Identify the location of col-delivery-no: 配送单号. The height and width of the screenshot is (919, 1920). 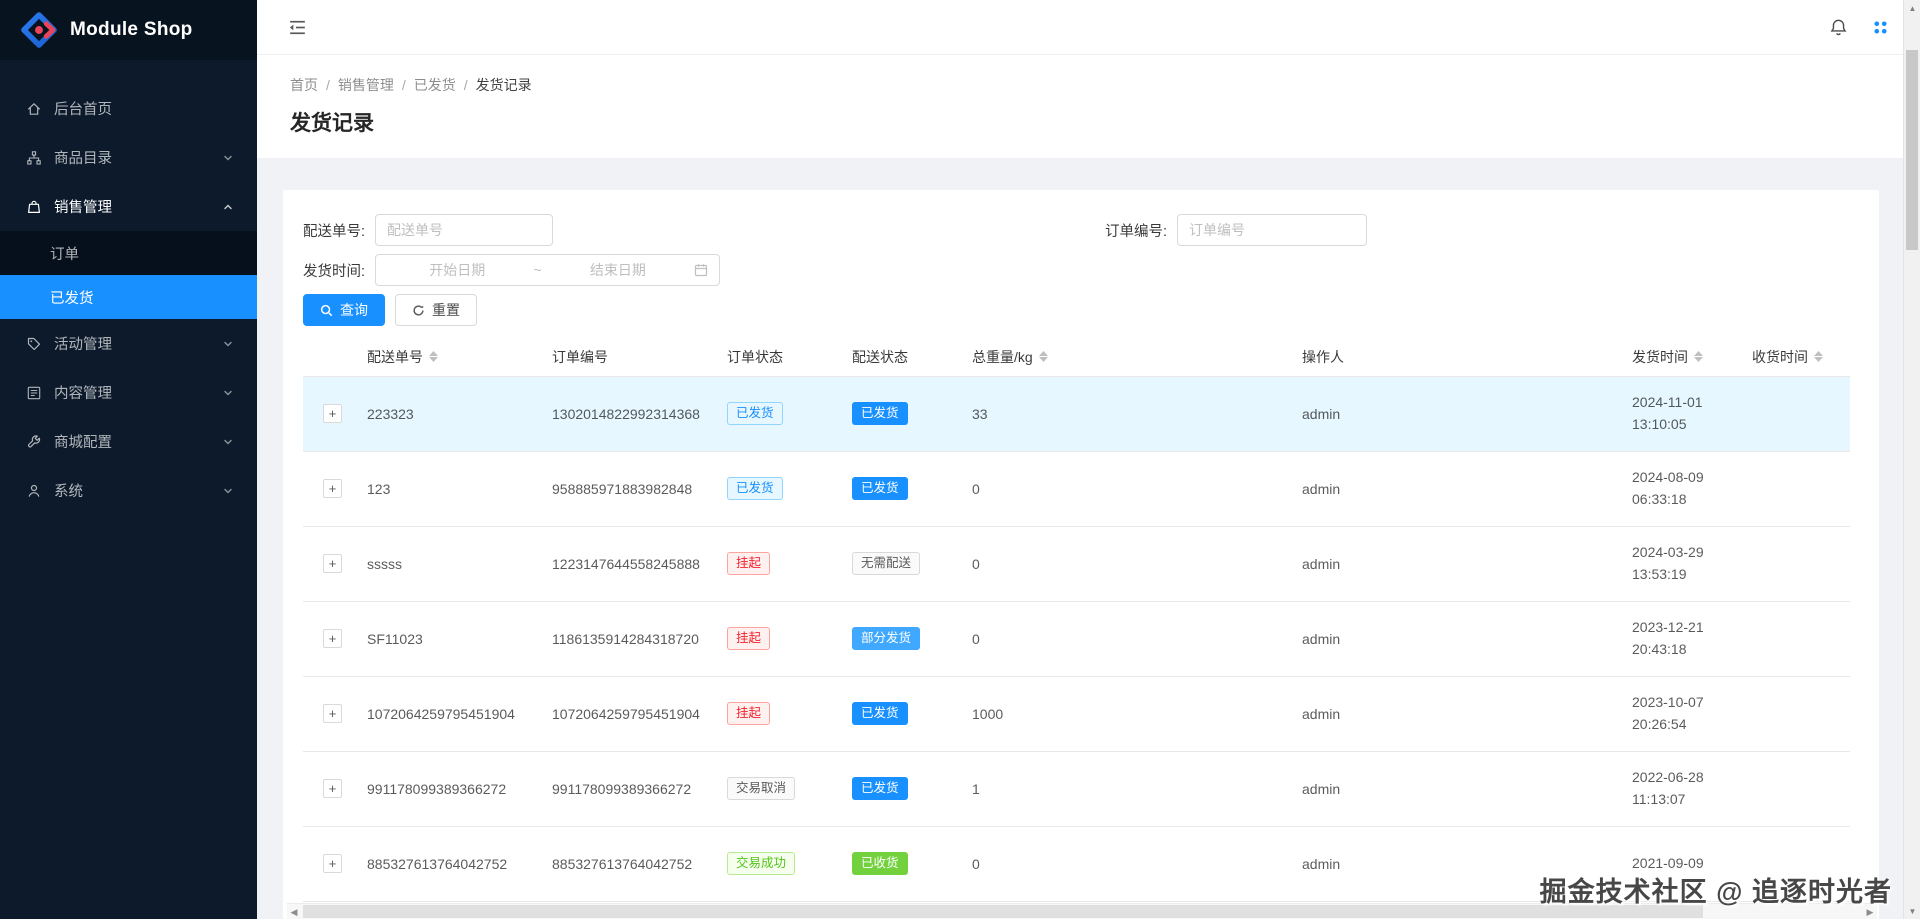
(443, 357).